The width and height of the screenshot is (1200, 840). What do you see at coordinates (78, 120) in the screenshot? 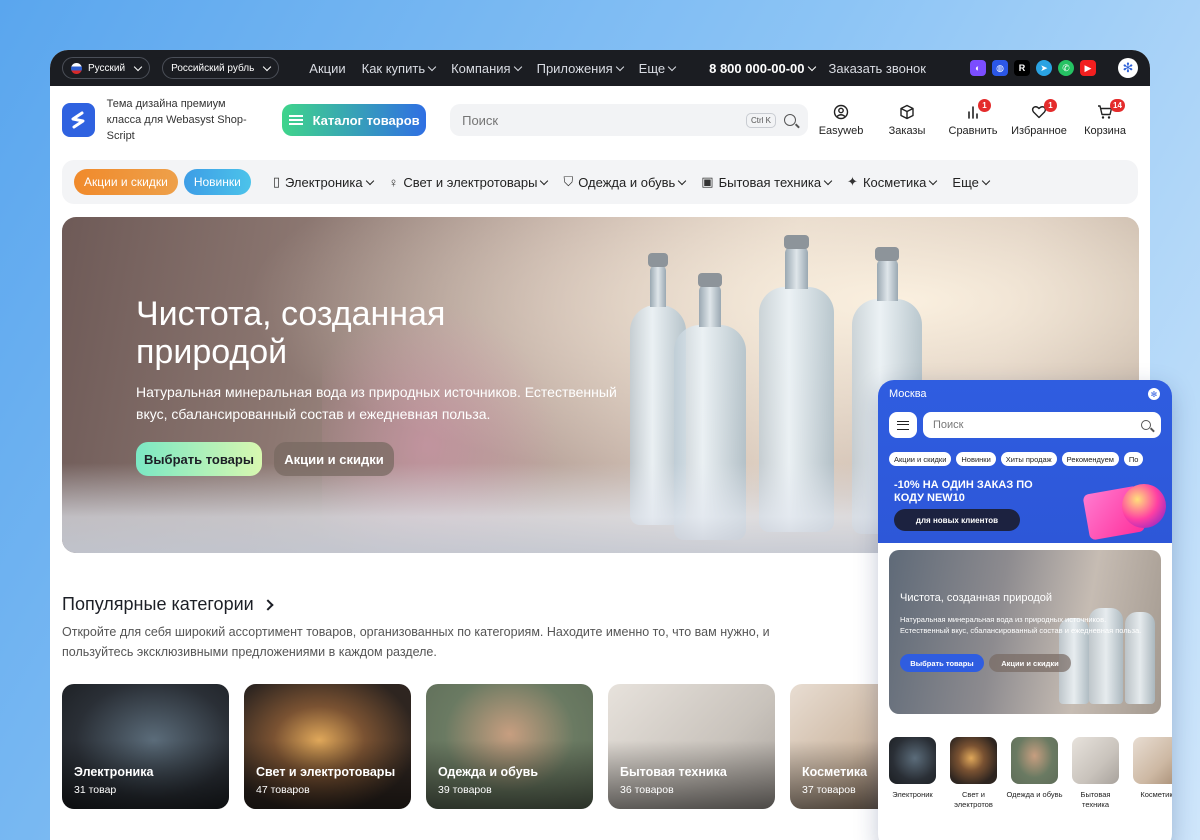
I see `logo-icon` at bounding box center [78, 120].